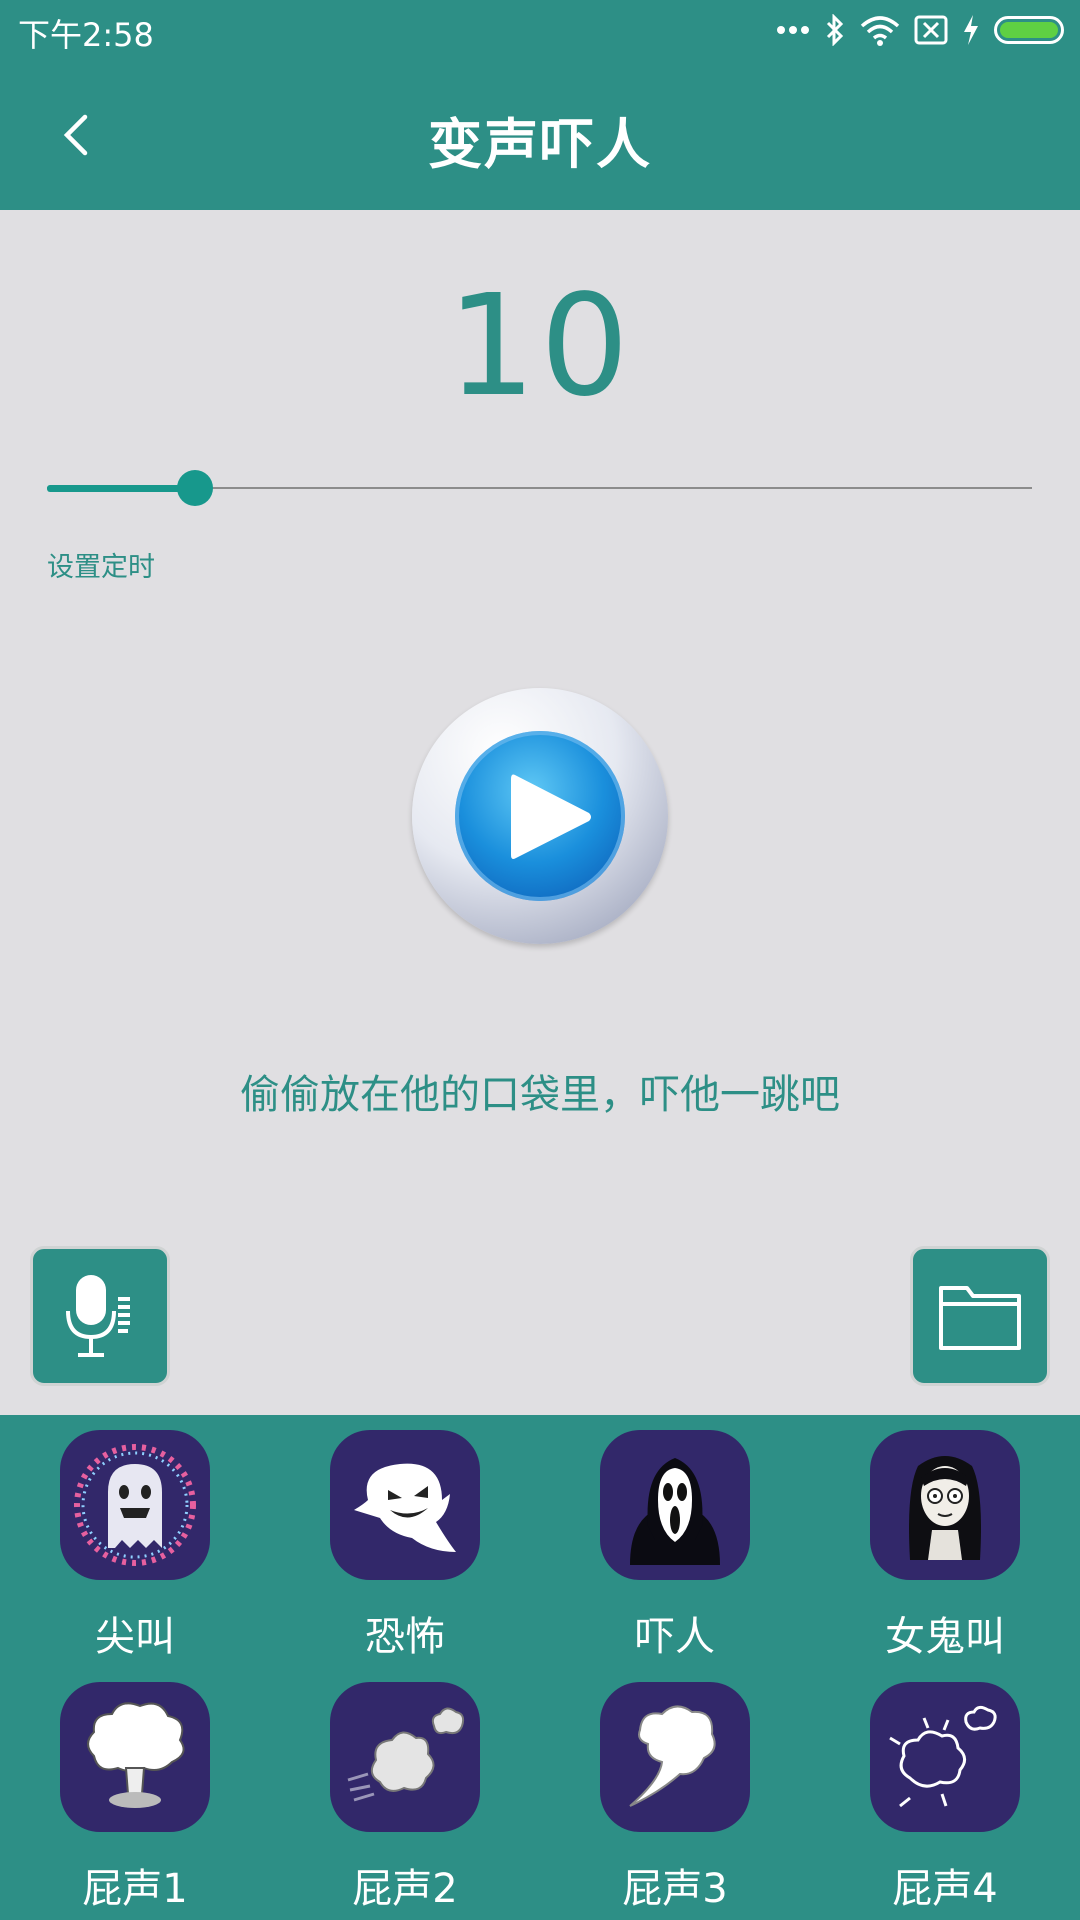 This screenshot has height=1920, width=1080. I want to click on sound-label: 吓人, so click(675, 1637).